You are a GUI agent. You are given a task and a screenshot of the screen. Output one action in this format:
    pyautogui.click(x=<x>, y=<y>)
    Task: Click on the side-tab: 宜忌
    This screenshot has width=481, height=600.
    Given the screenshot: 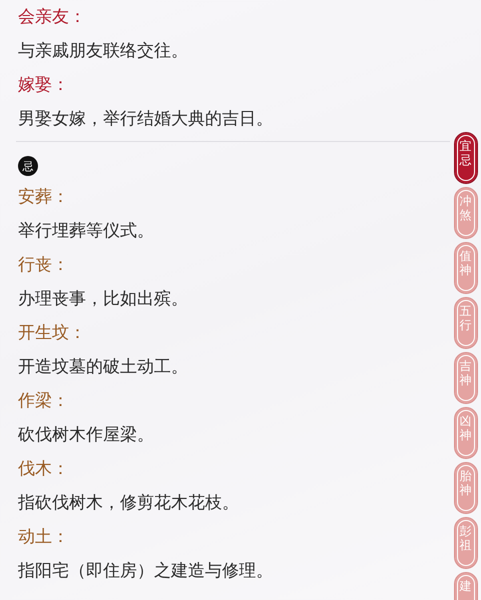 What is the action you would take?
    pyautogui.click(x=466, y=158)
    